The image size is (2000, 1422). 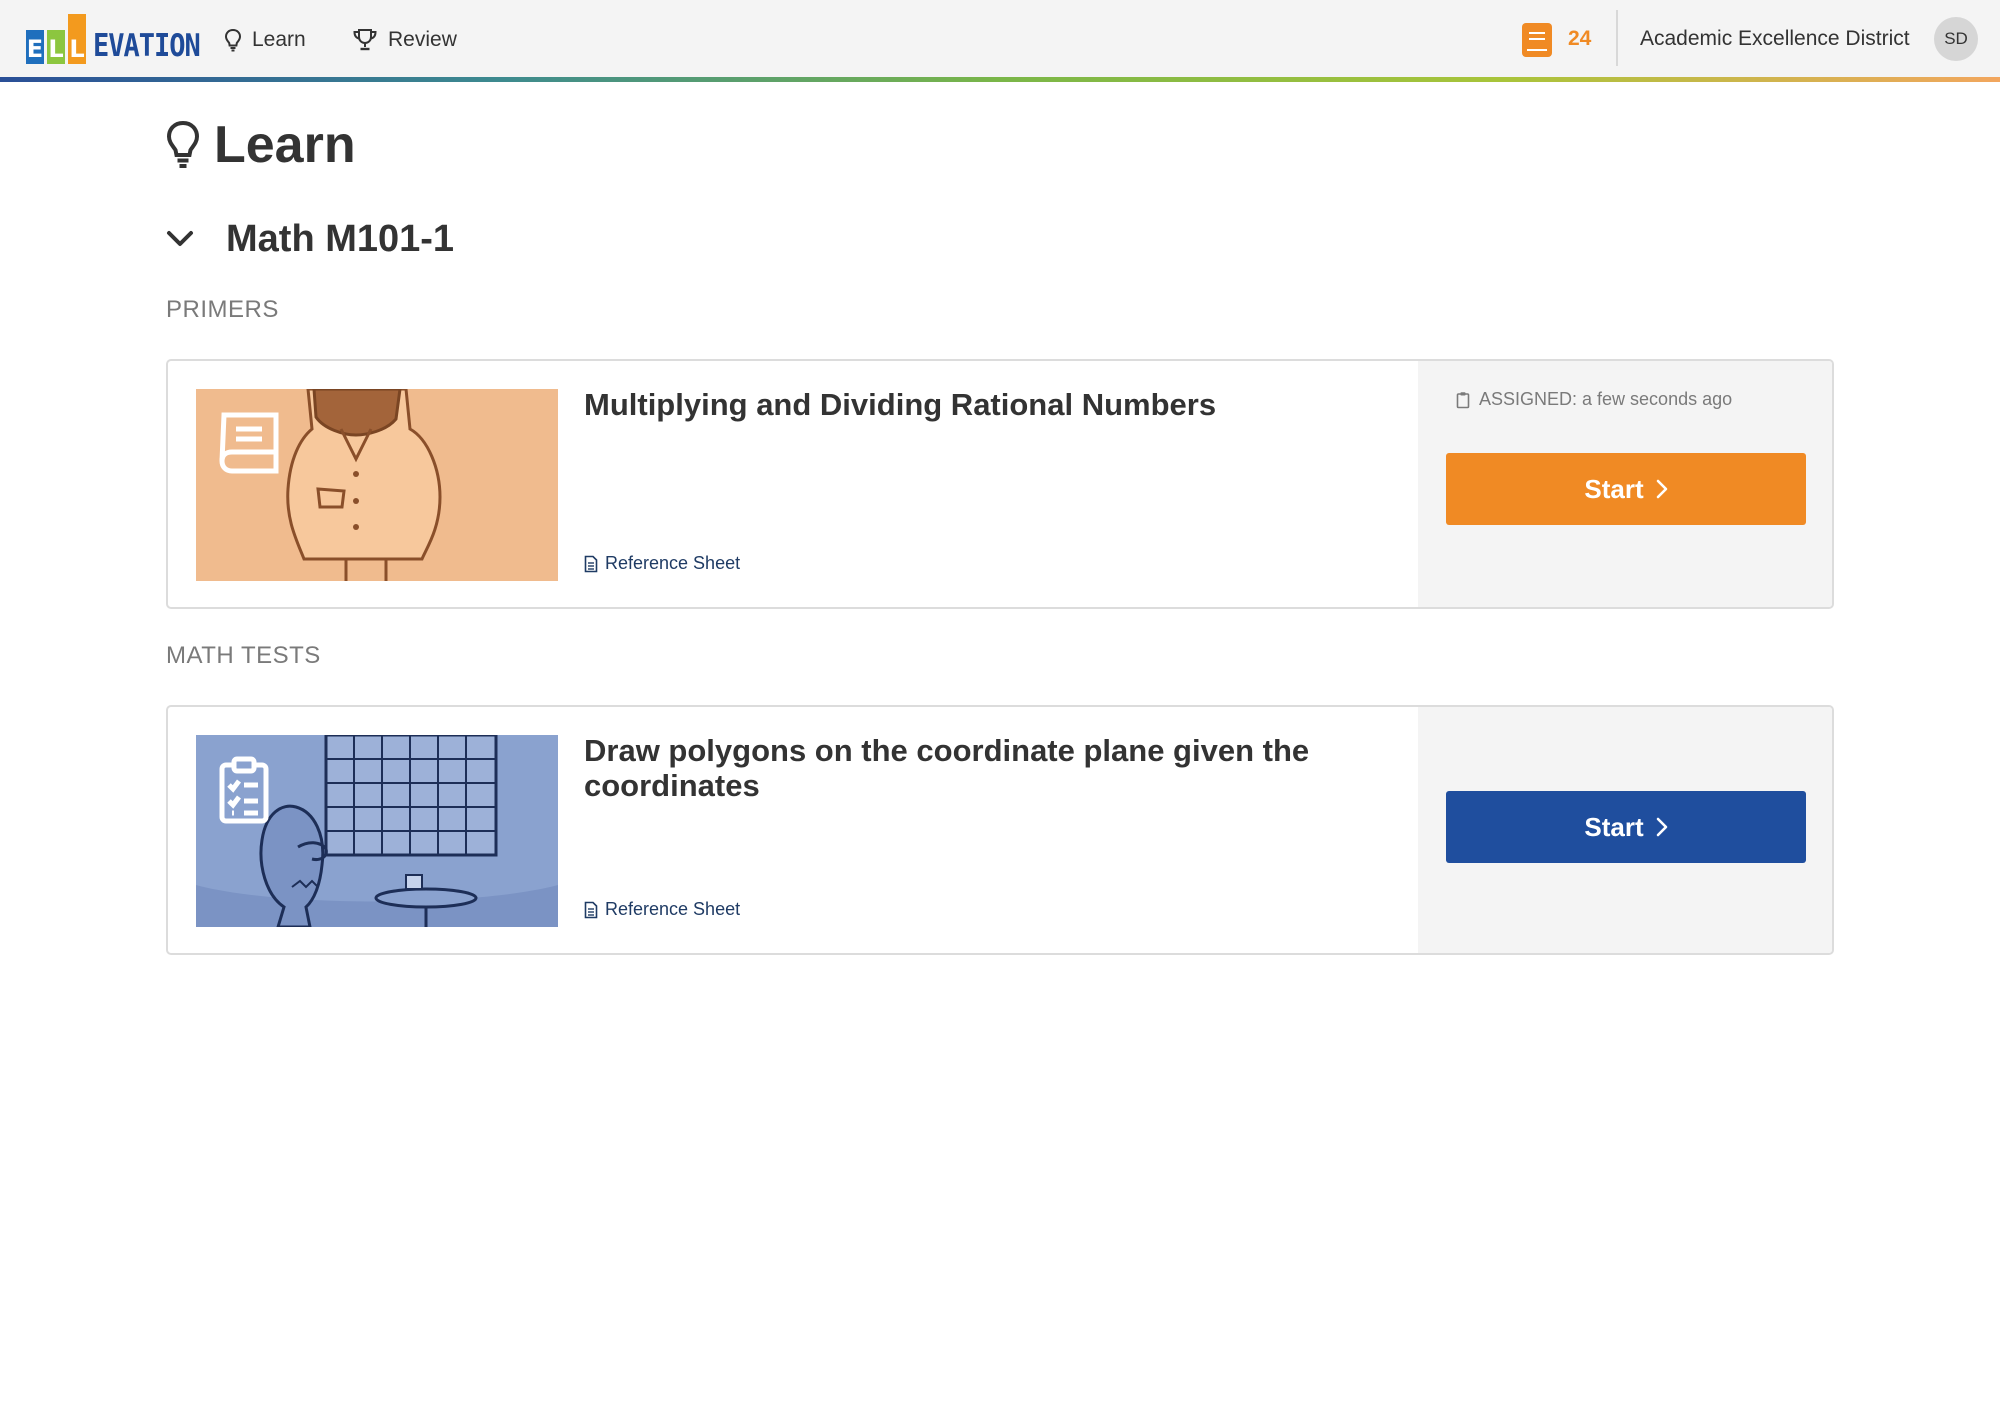 I want to click on assignment-action-panel: Start, so click(x=1625, y=830).